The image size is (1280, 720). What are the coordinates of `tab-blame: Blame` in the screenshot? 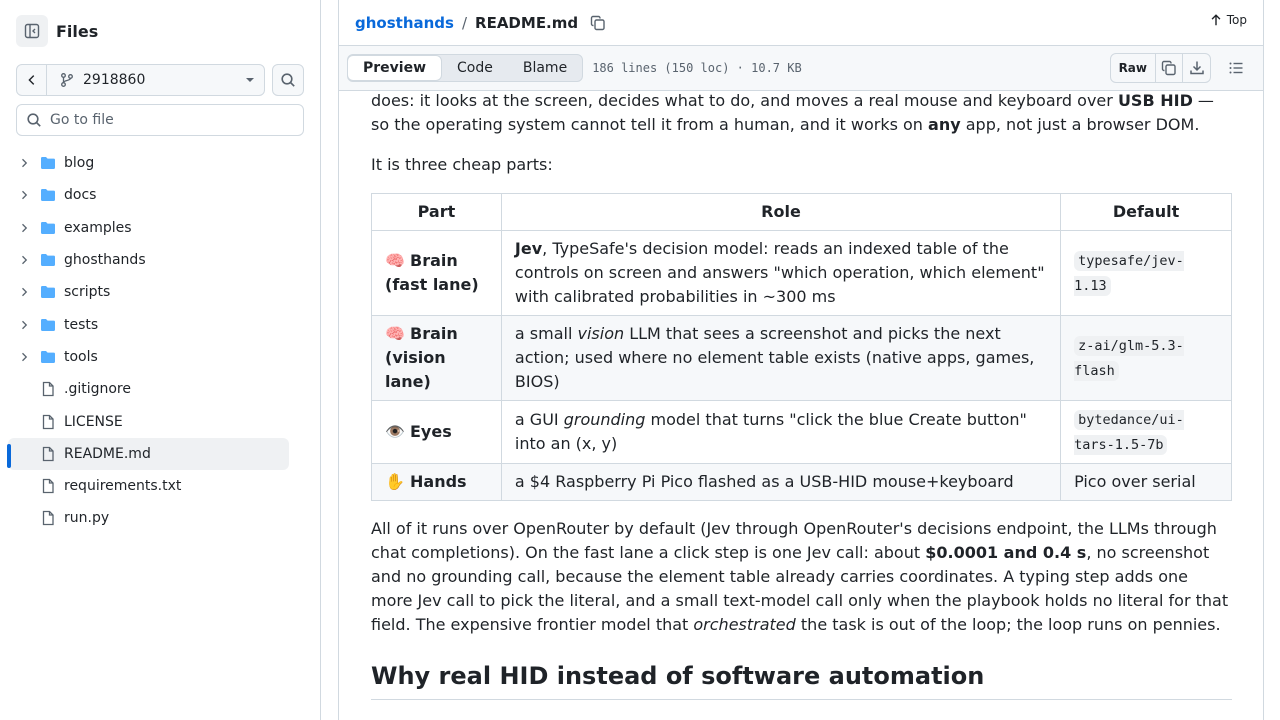 It's located at (545, 68).